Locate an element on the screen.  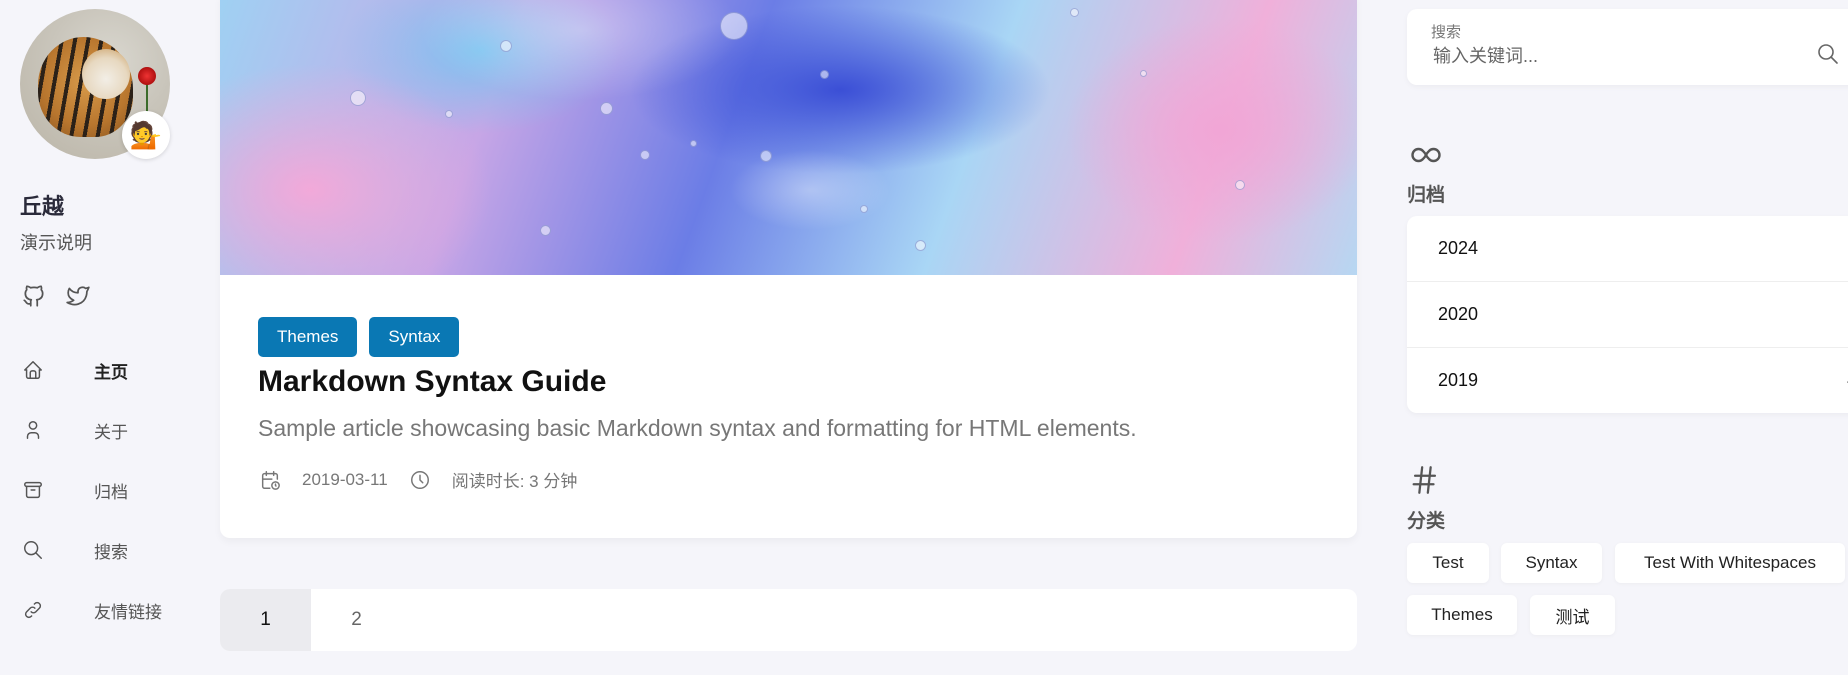
category-syntax: Syntax is located at coordinates (1551, 563).